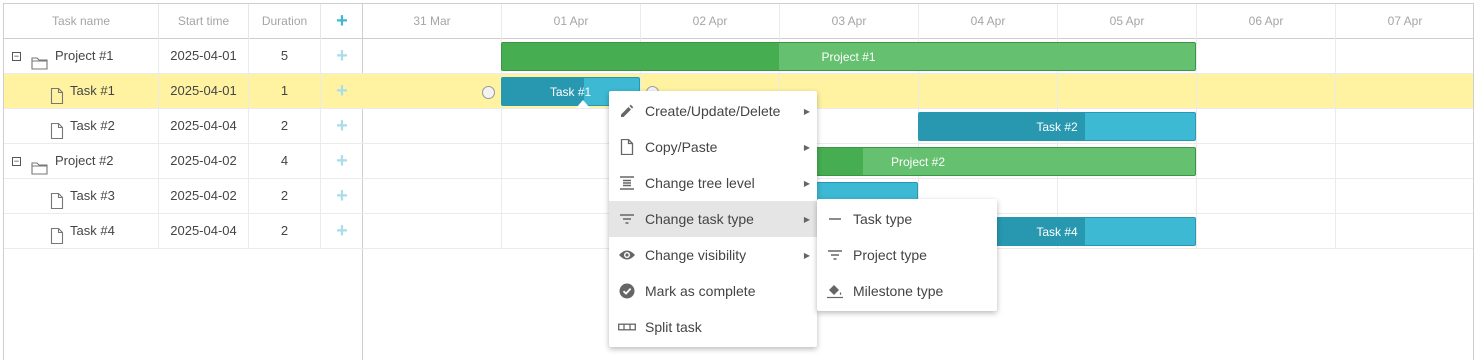  I want to click on menu-item-change-tree-level: Change tree level ▶, so click(713, 183).